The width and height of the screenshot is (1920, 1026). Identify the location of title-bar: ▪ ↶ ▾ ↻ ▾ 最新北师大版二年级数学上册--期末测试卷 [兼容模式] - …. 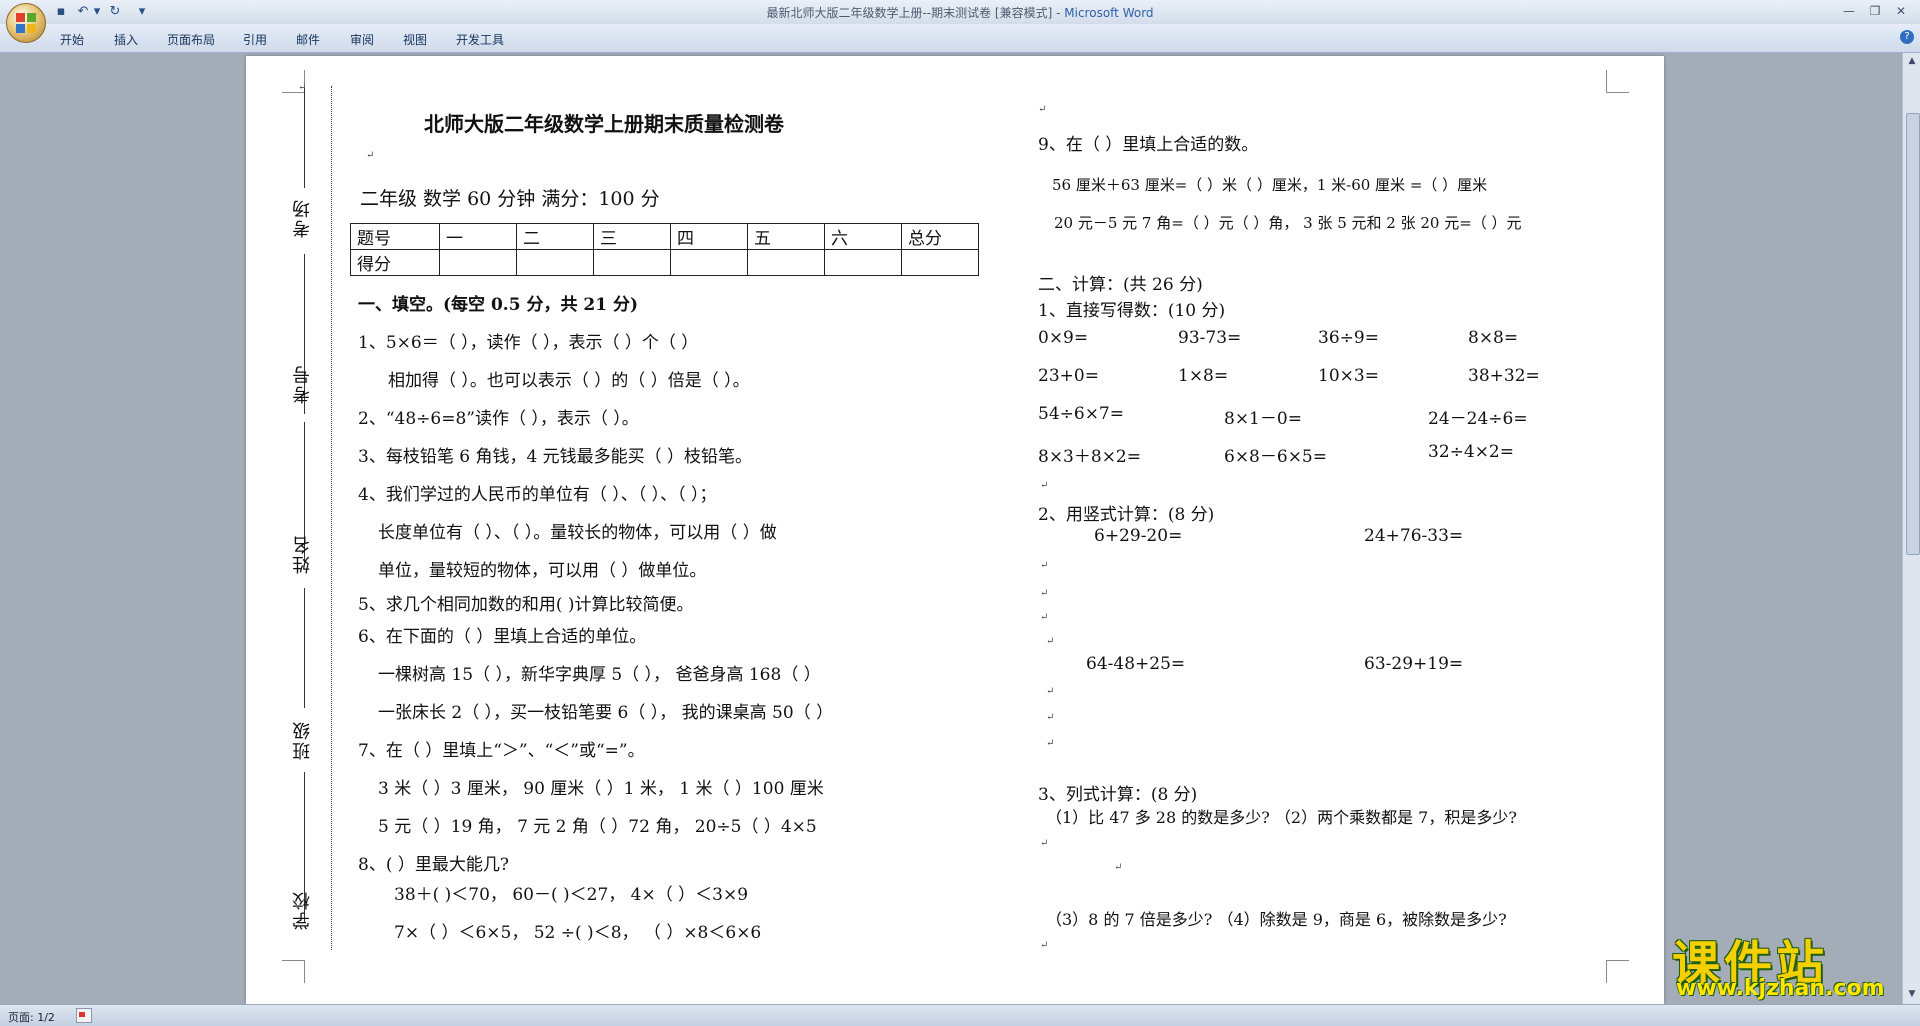
(960, 12).